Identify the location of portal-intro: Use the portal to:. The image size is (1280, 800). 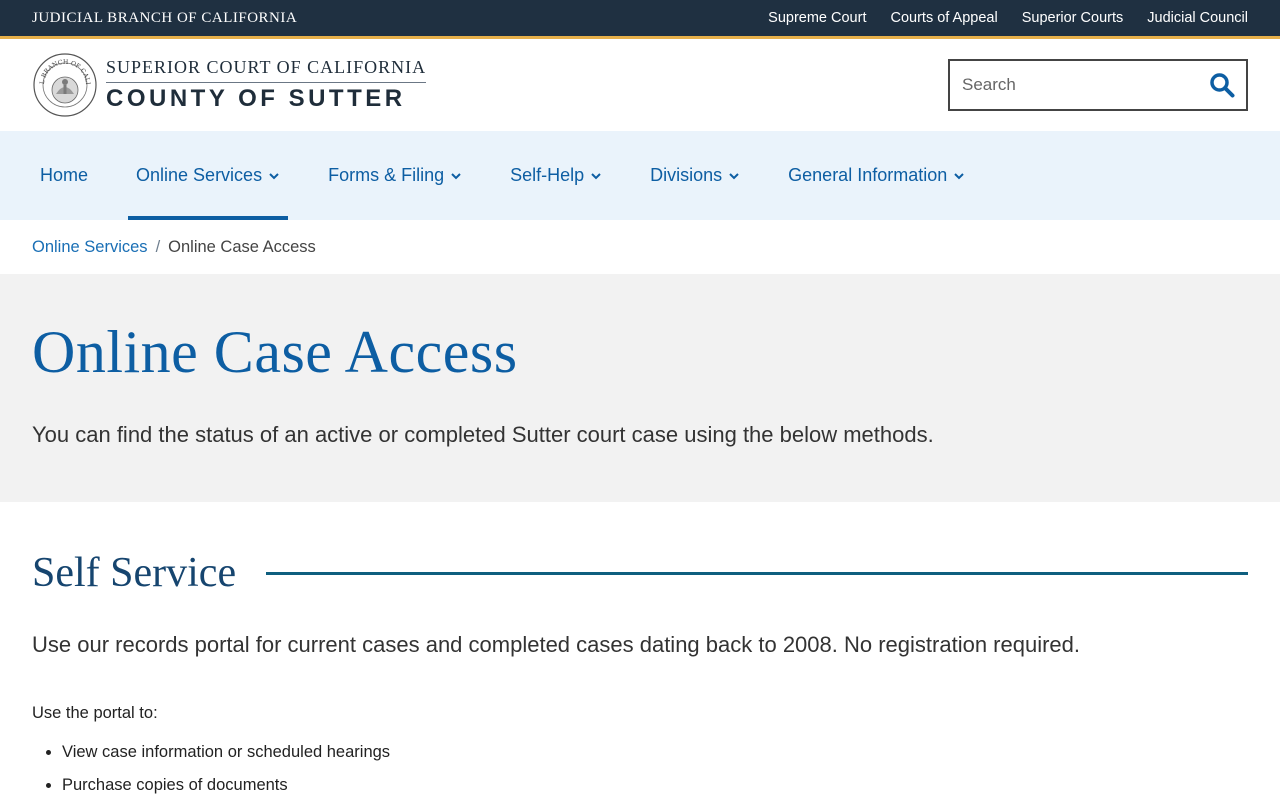
(95, 713).